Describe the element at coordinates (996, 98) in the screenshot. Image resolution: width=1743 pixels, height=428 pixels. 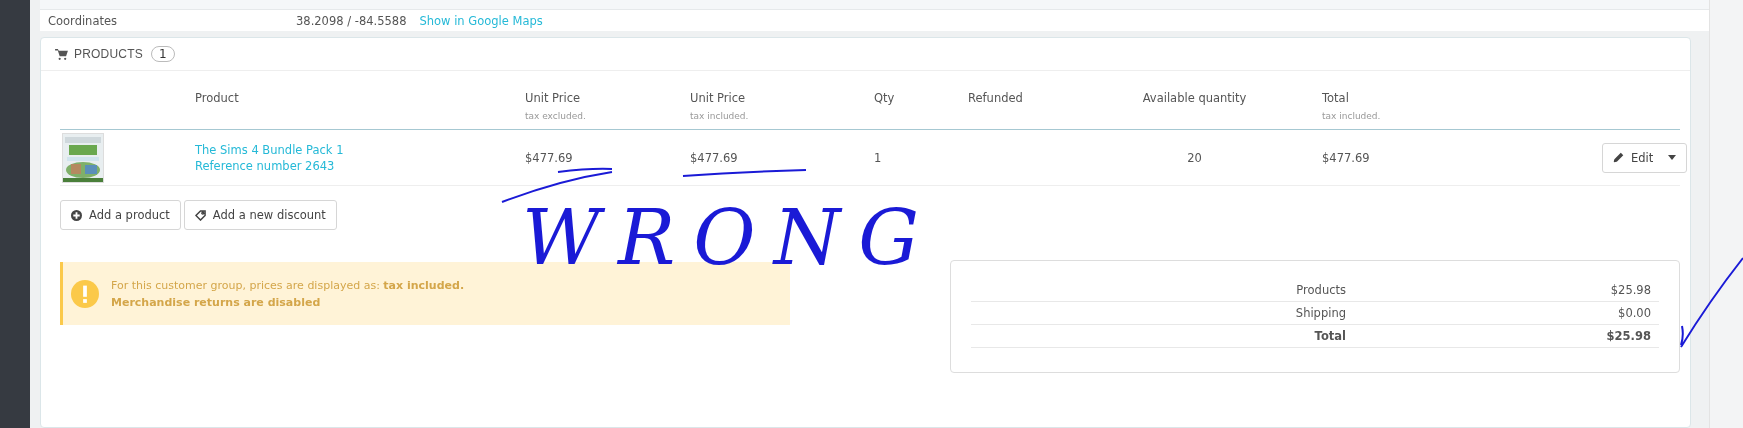
I see `column-header: Refunded` at that location.